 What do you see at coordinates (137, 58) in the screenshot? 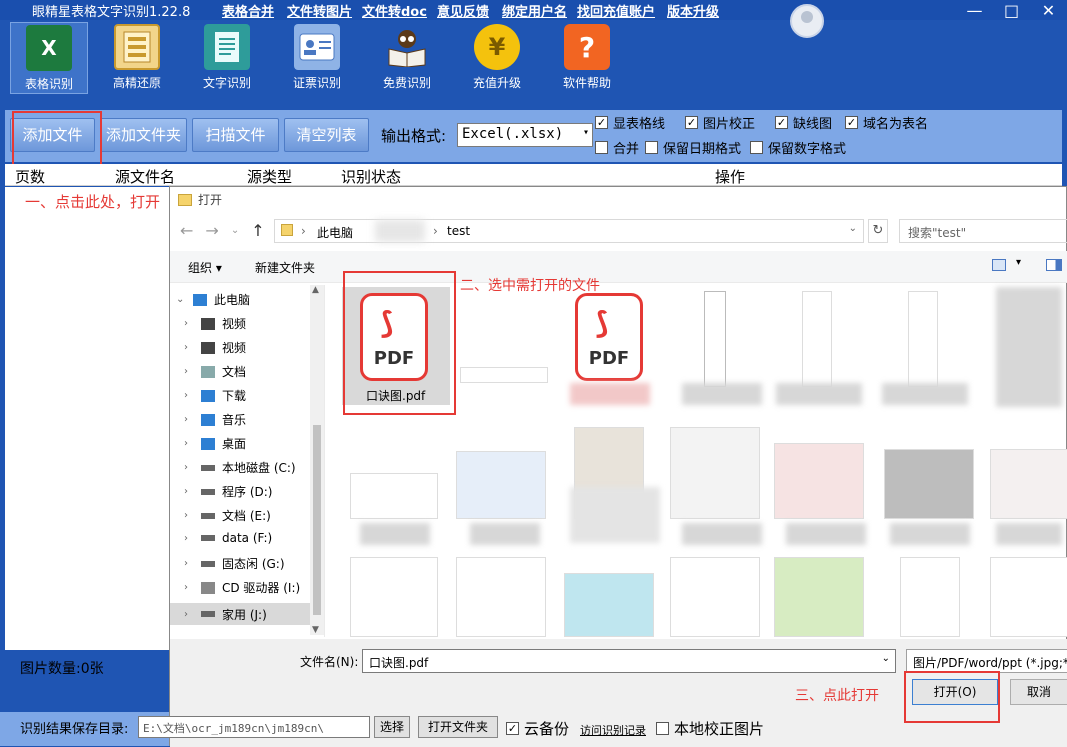
I see `tool-high-precision: 高精还原` at bounding box center [137, 58].